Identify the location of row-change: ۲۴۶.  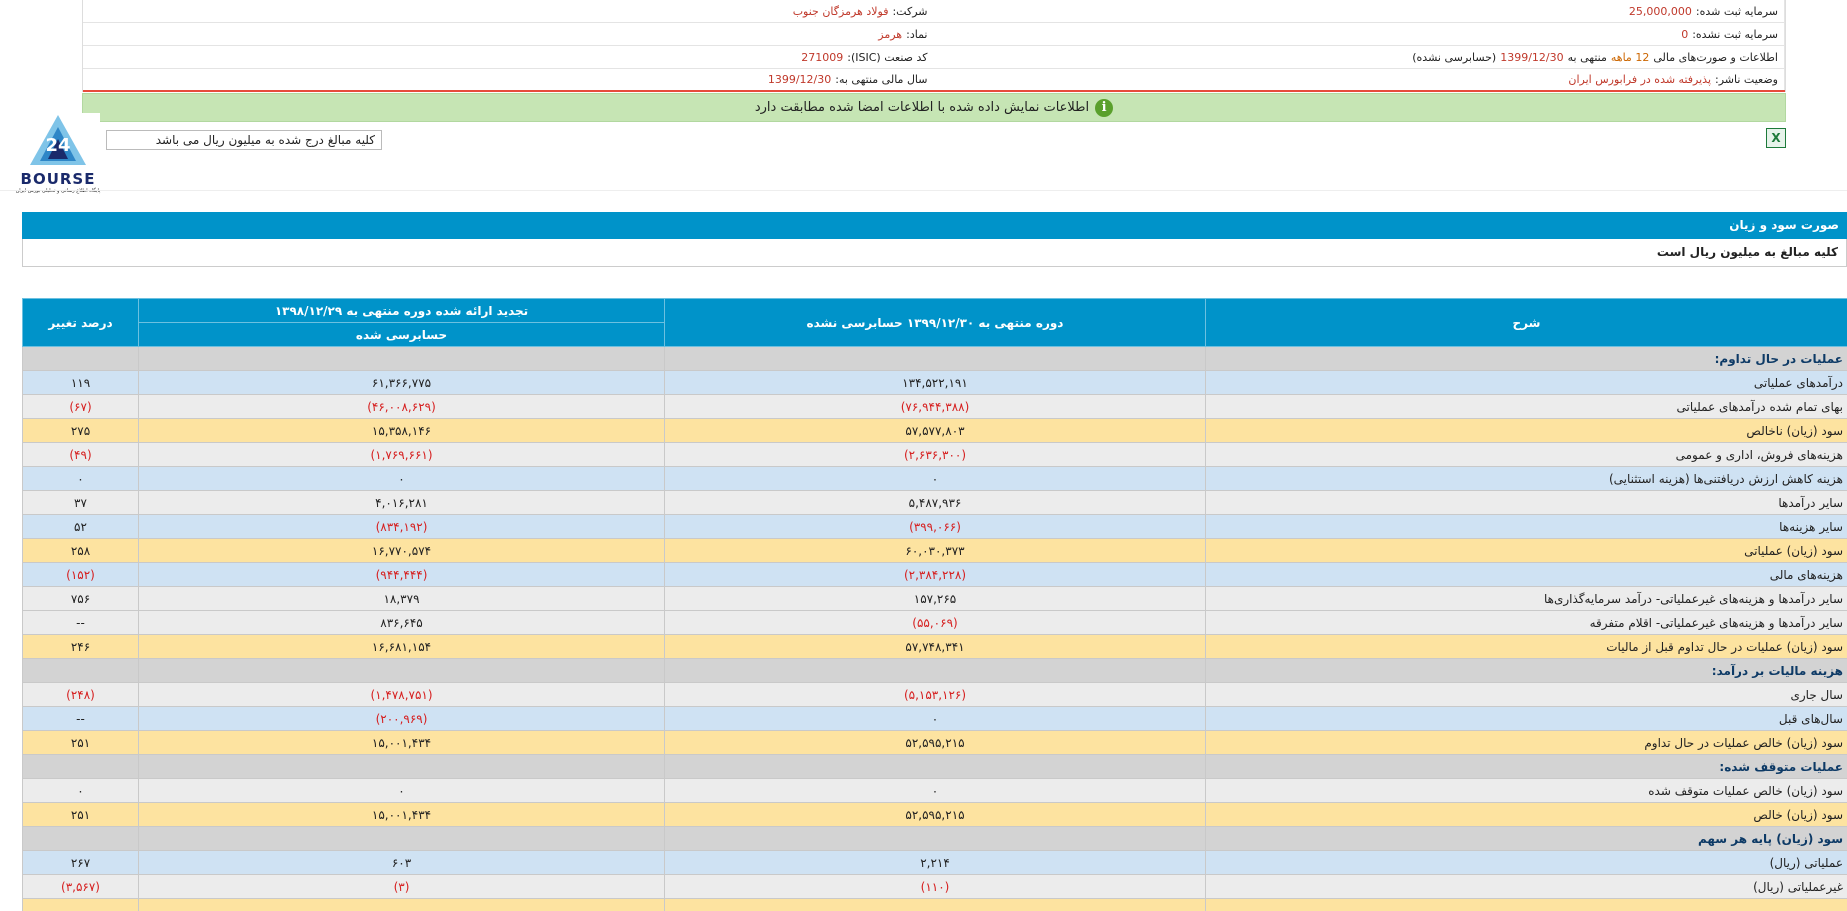
(80, 646).